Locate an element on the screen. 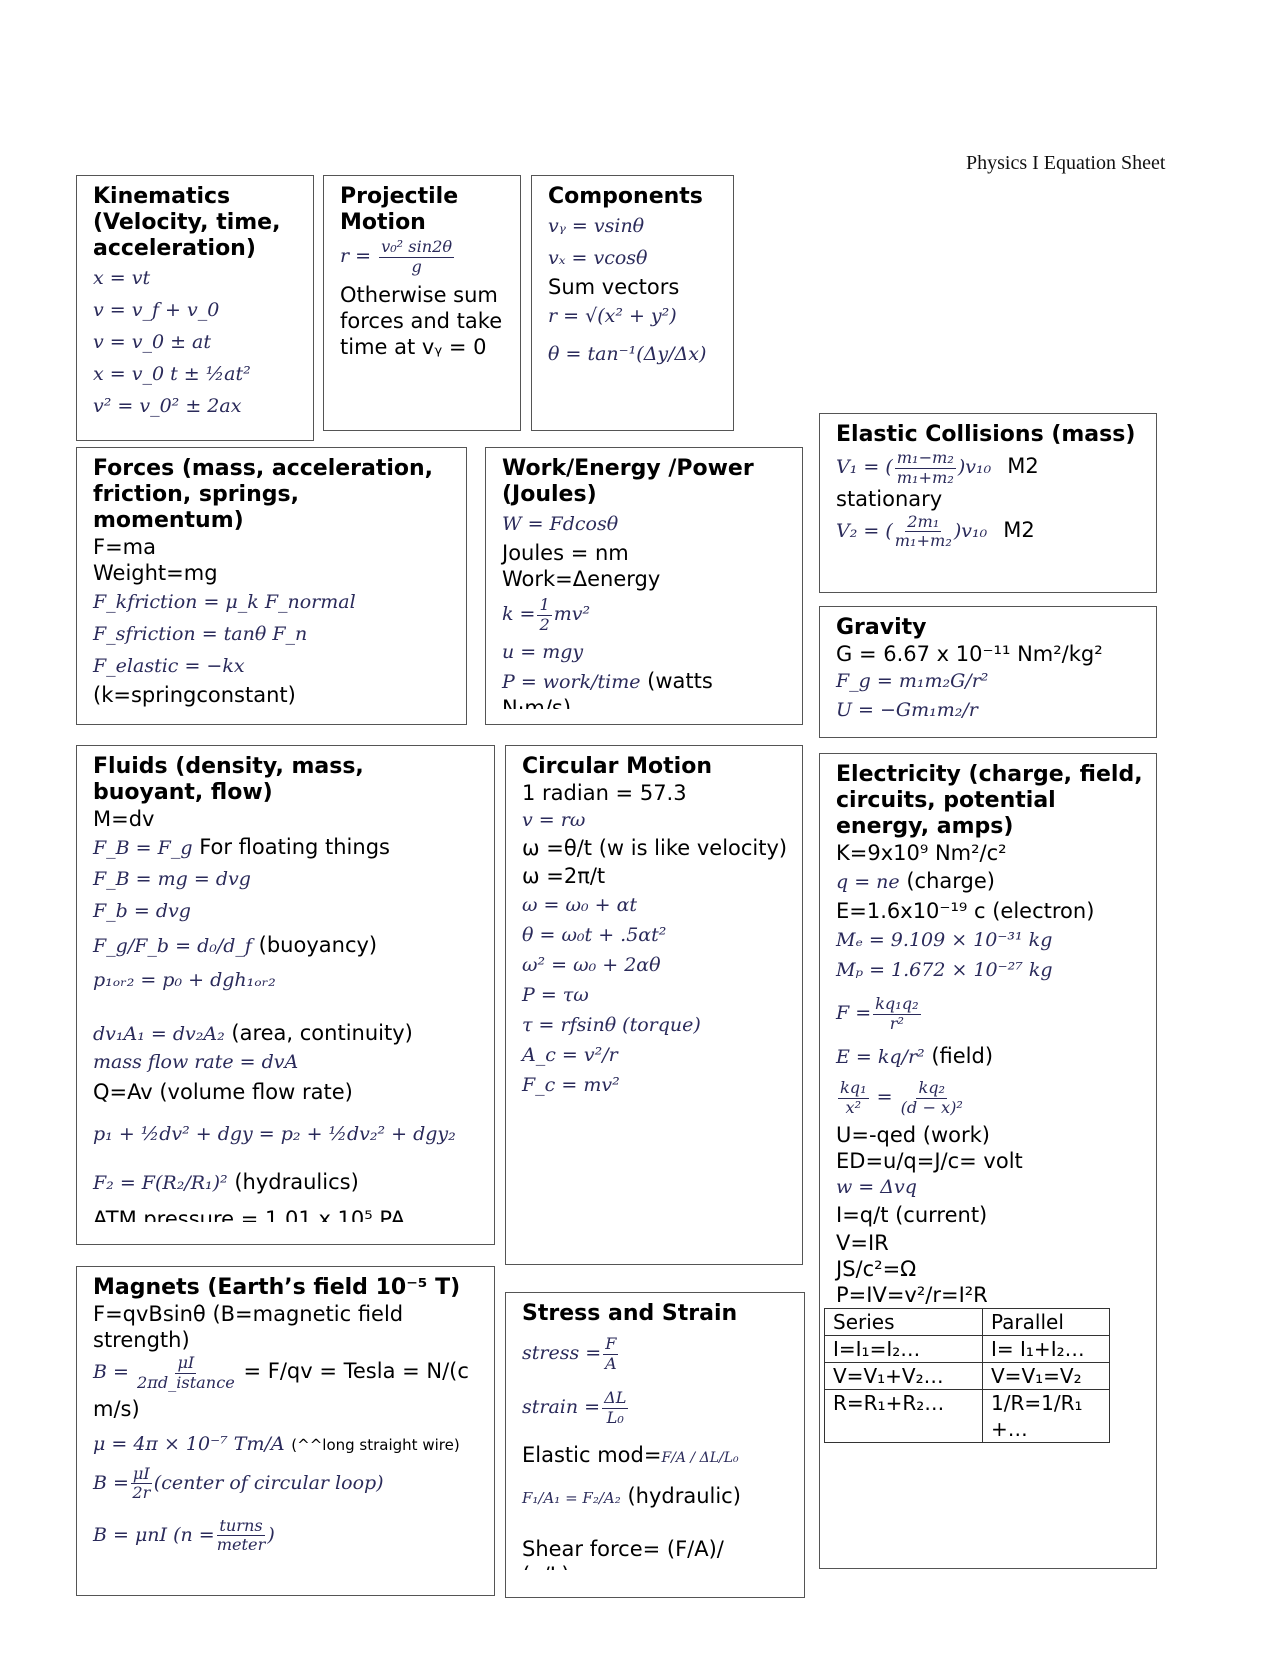 Image resolution: width=1280 pixels, height=1656 pixels. text-line: U=-qed (work) is located at coordinates (913, 1135).